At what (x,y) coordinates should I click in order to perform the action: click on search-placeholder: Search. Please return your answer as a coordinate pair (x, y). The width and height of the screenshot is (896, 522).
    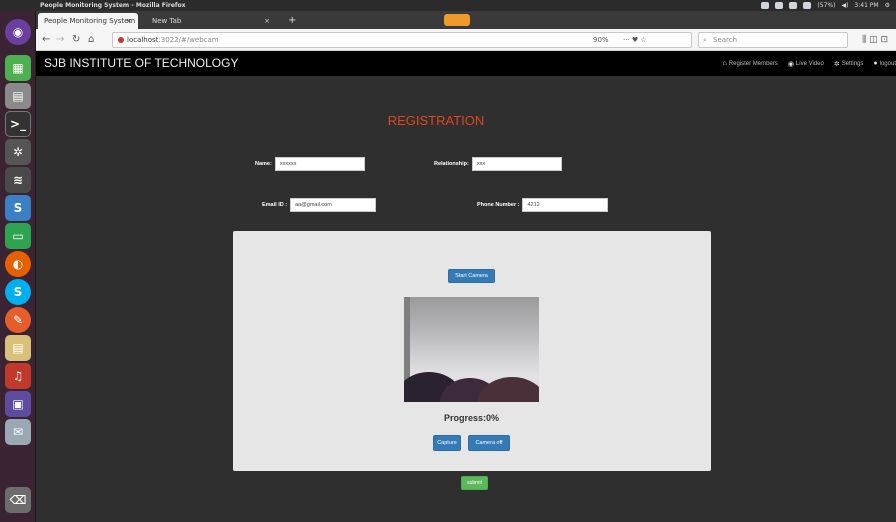
    Looking at the image, I should click on (725, 40).